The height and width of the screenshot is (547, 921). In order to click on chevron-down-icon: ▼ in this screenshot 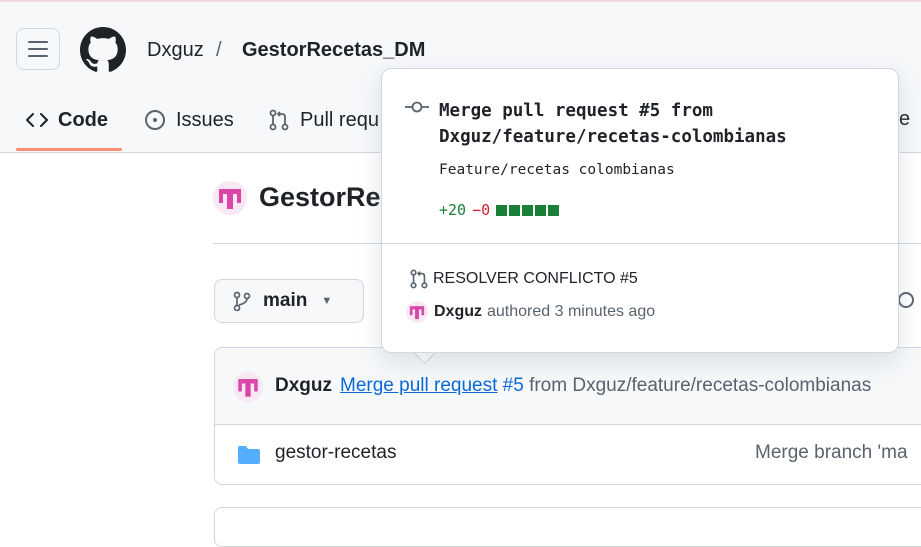, I will do `click(327, 301)`.